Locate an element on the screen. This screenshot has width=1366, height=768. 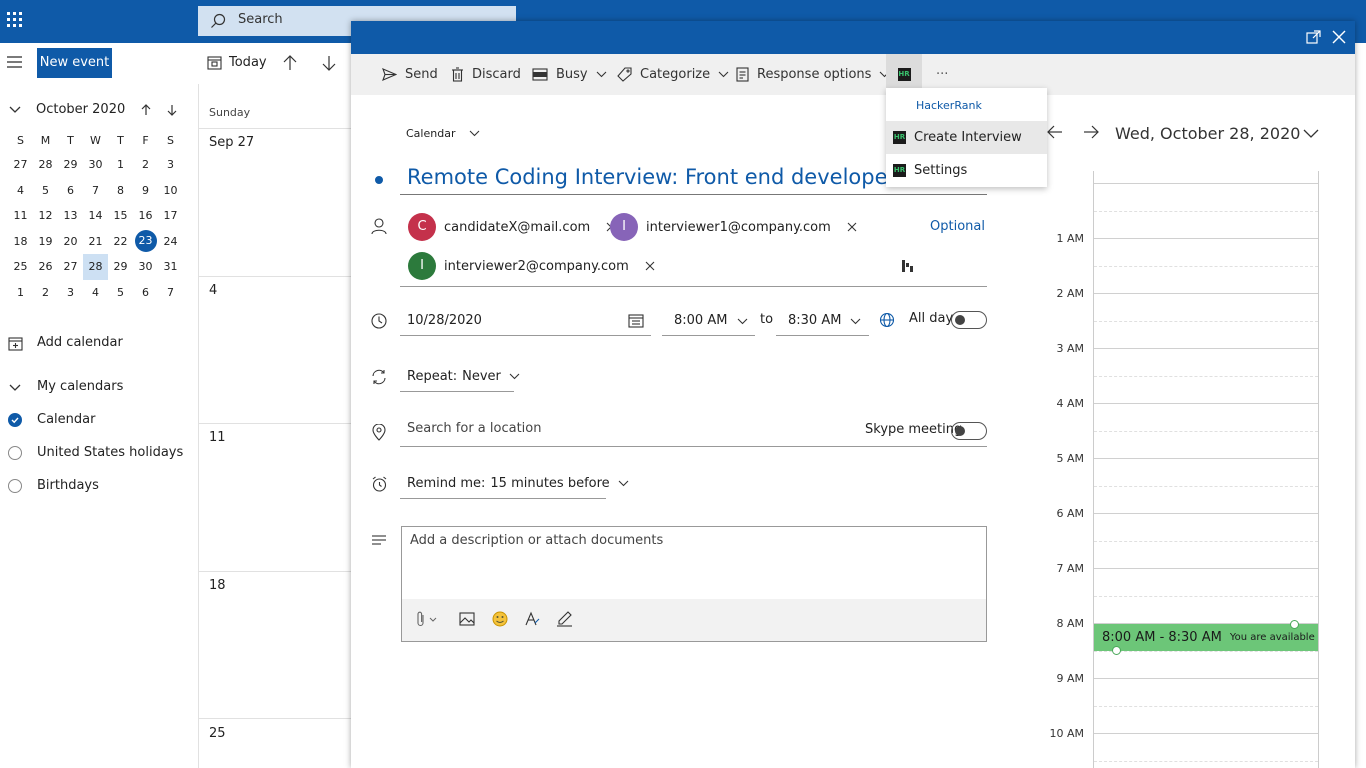
attendee-chip: C candidateX@mail.com is located at coordinates (512, 227).